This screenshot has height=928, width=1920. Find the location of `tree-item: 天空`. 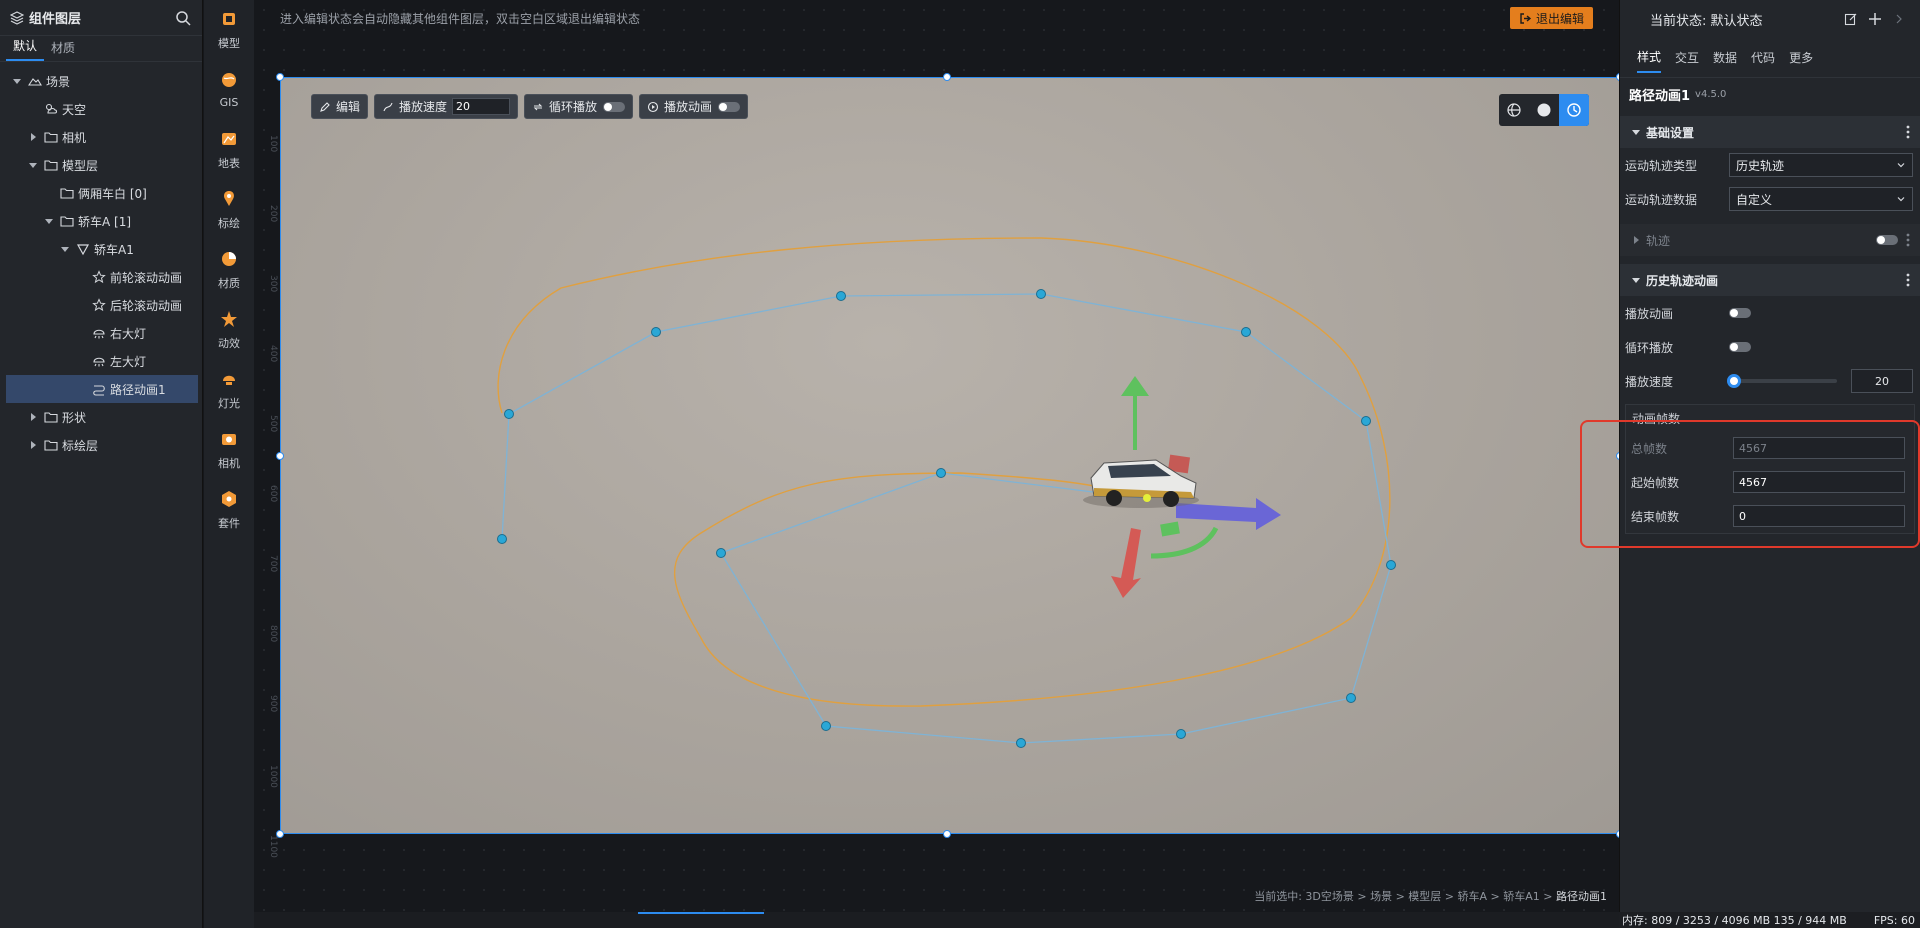

tree-item: 天空 is located at coordinates (101, 109).